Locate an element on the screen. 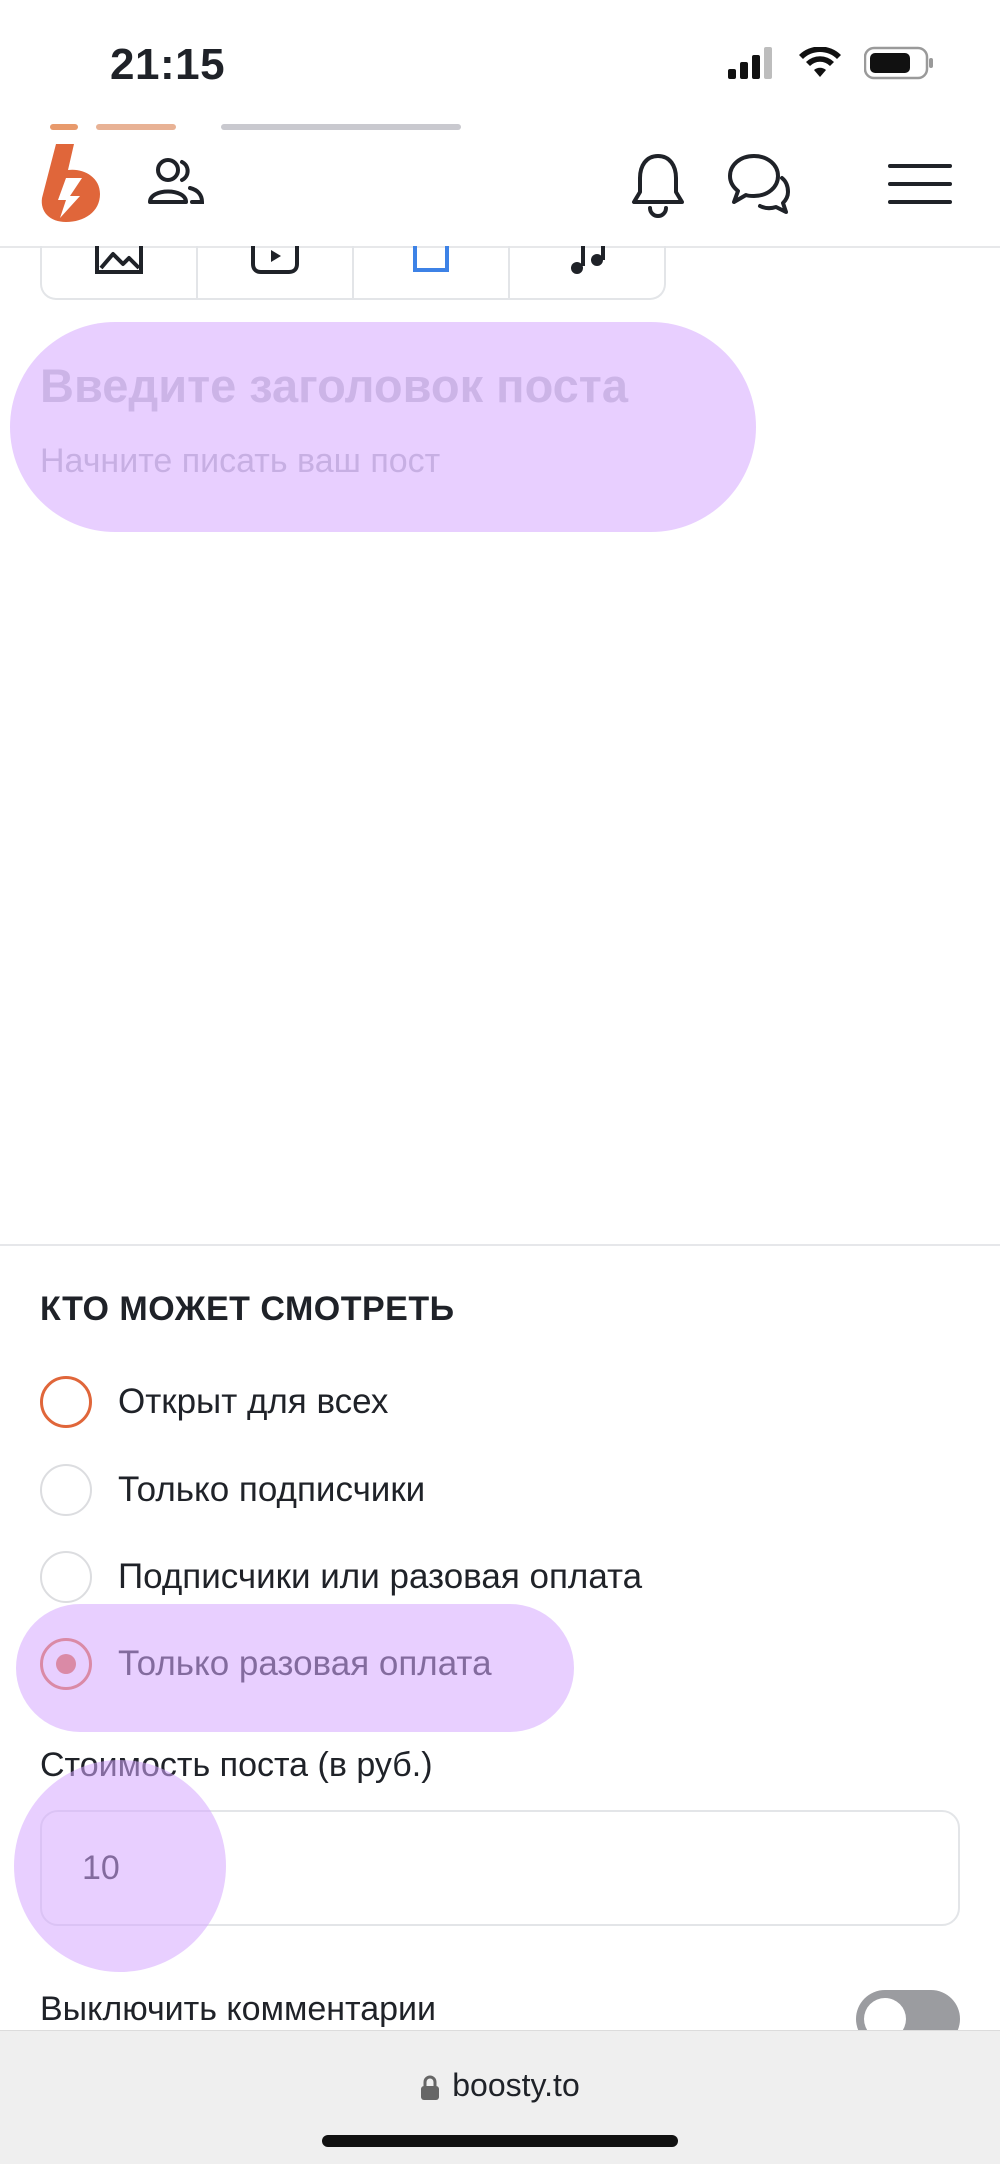  file-icon is located at coordinates (431, 259).